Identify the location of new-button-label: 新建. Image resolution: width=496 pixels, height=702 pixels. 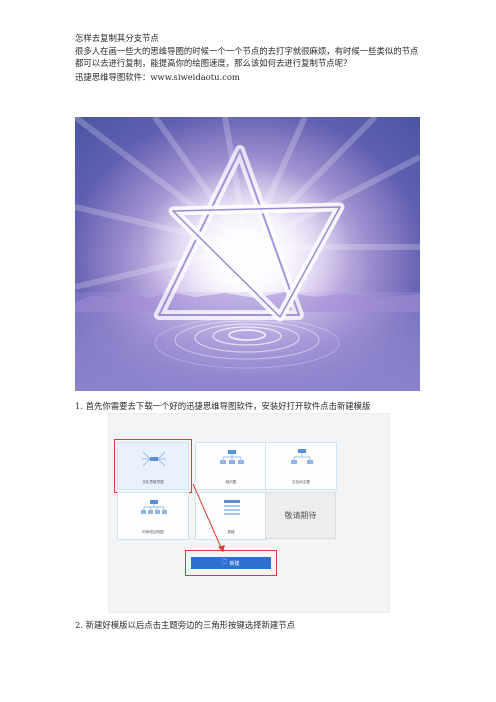
(234, 563).